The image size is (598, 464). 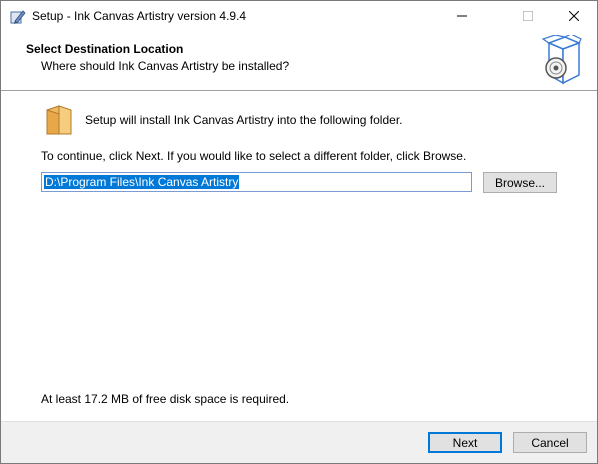 I want to click on minimize-icon, so click(x=462, y=17).